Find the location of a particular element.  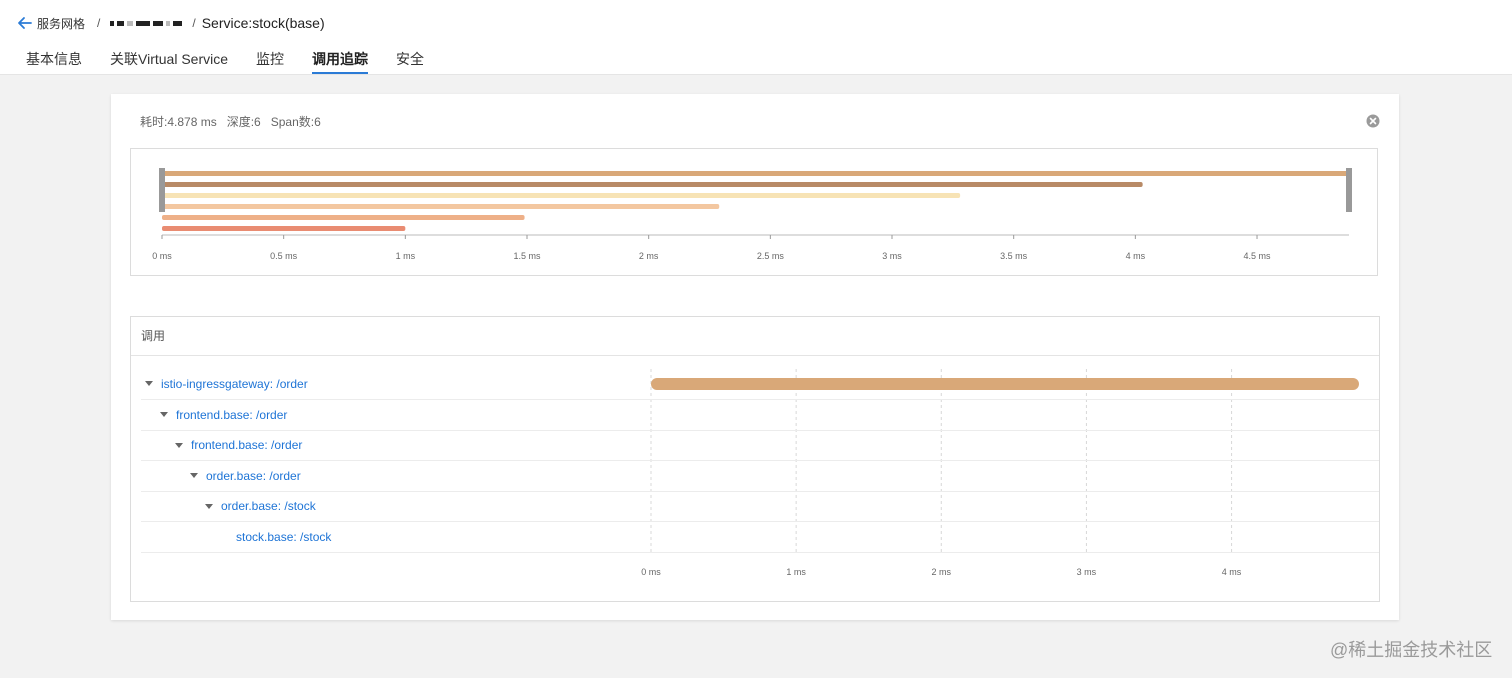

overview-tick-label: 0 ms is located at coordinates (162, 256).